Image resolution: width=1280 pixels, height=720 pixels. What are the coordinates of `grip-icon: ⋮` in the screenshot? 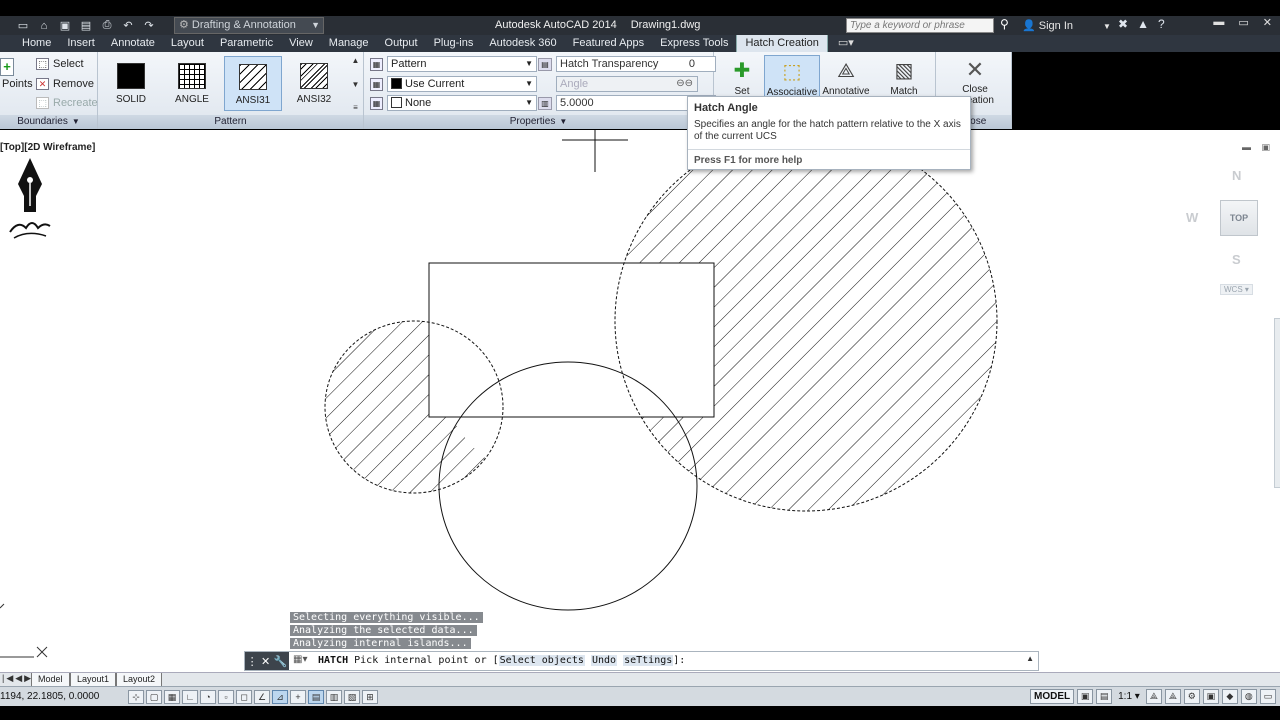 It's located at (252, 661).